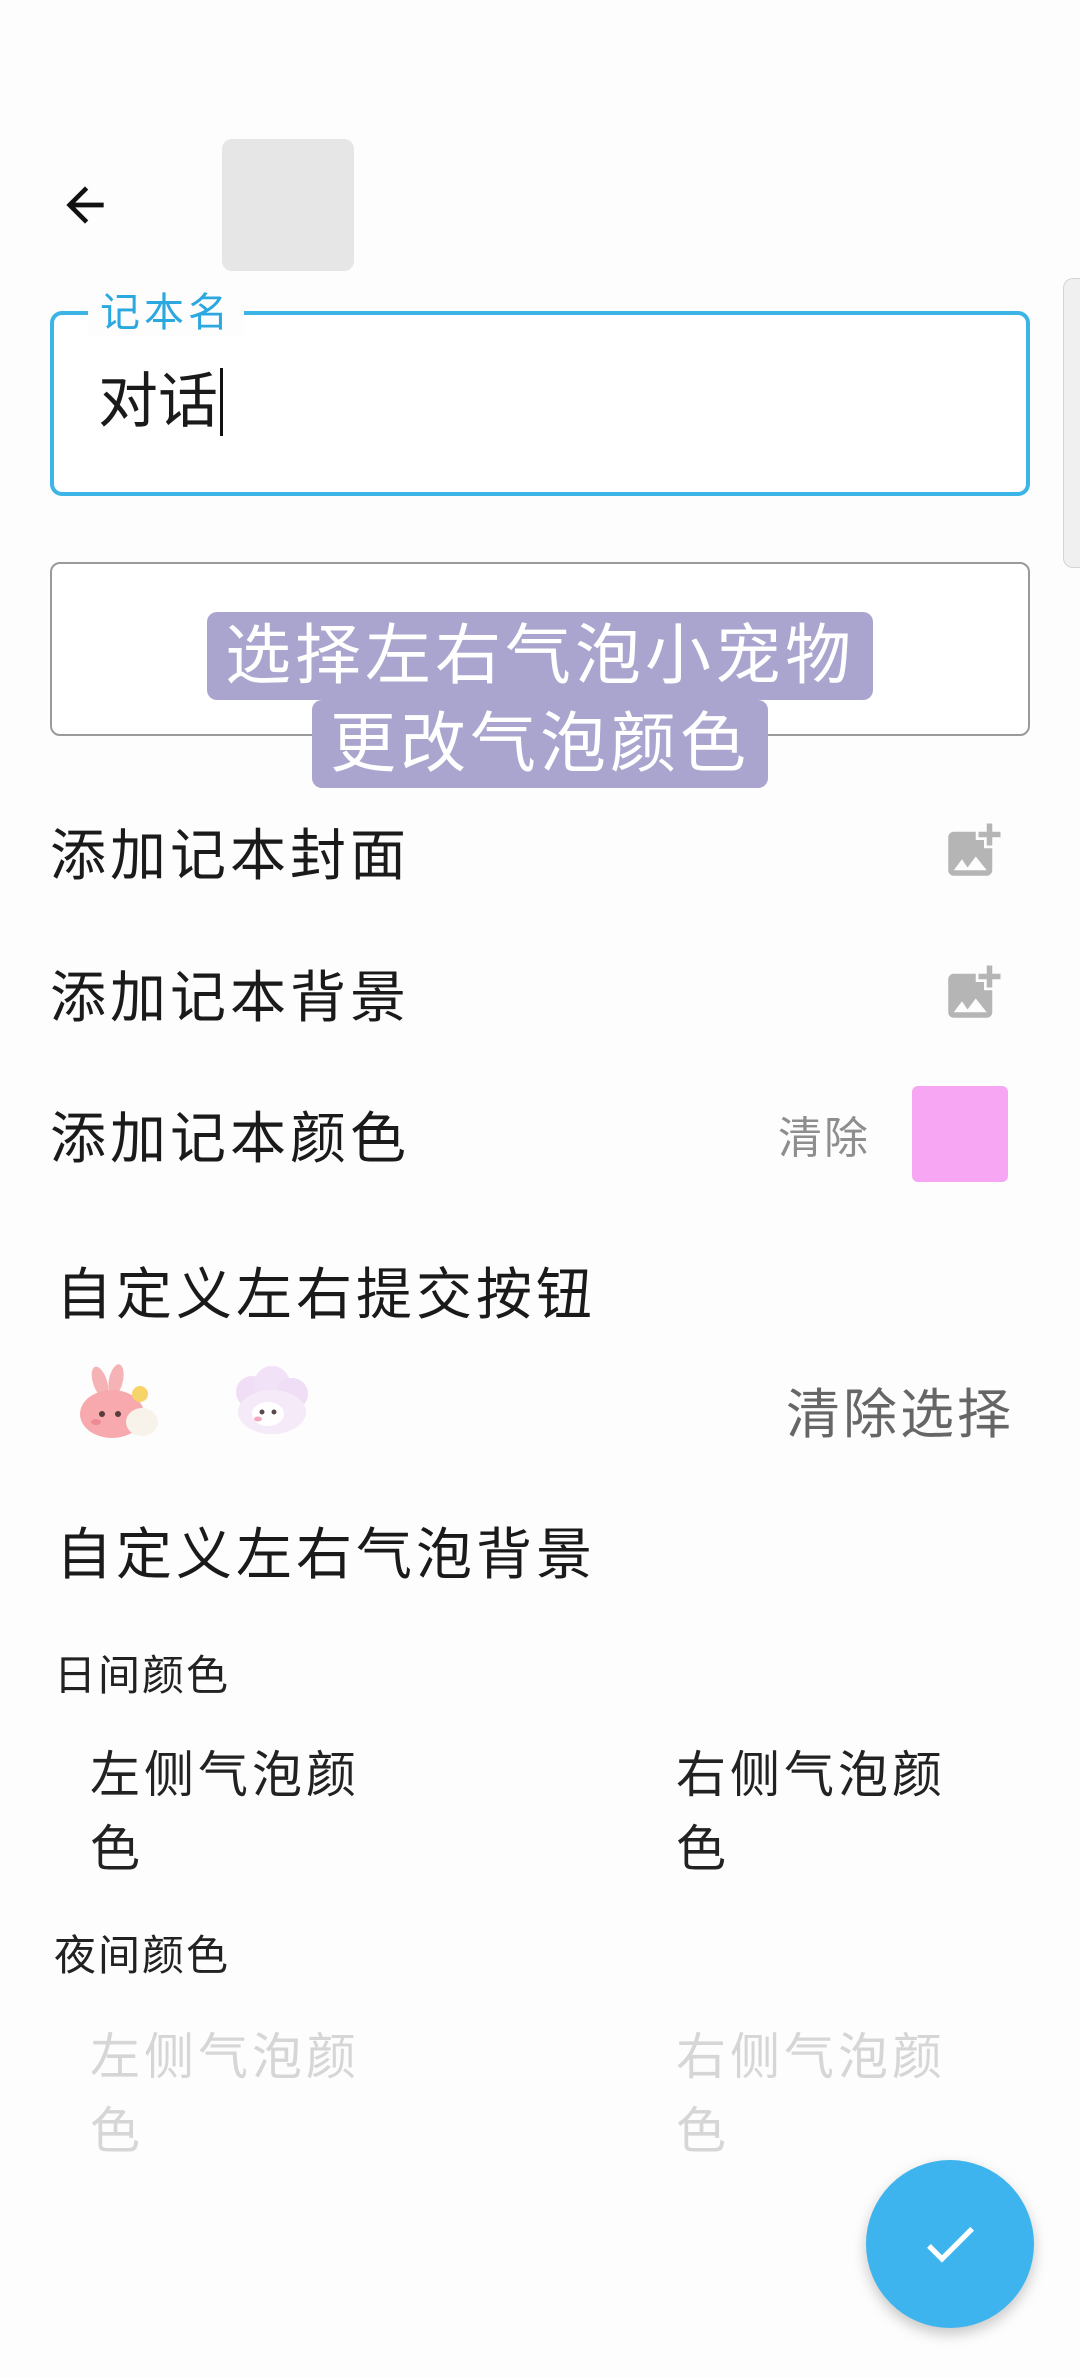 Image resolution: width=1080 pixels, height=2378 pixels. I want to click on back-button, so click(85, 205).